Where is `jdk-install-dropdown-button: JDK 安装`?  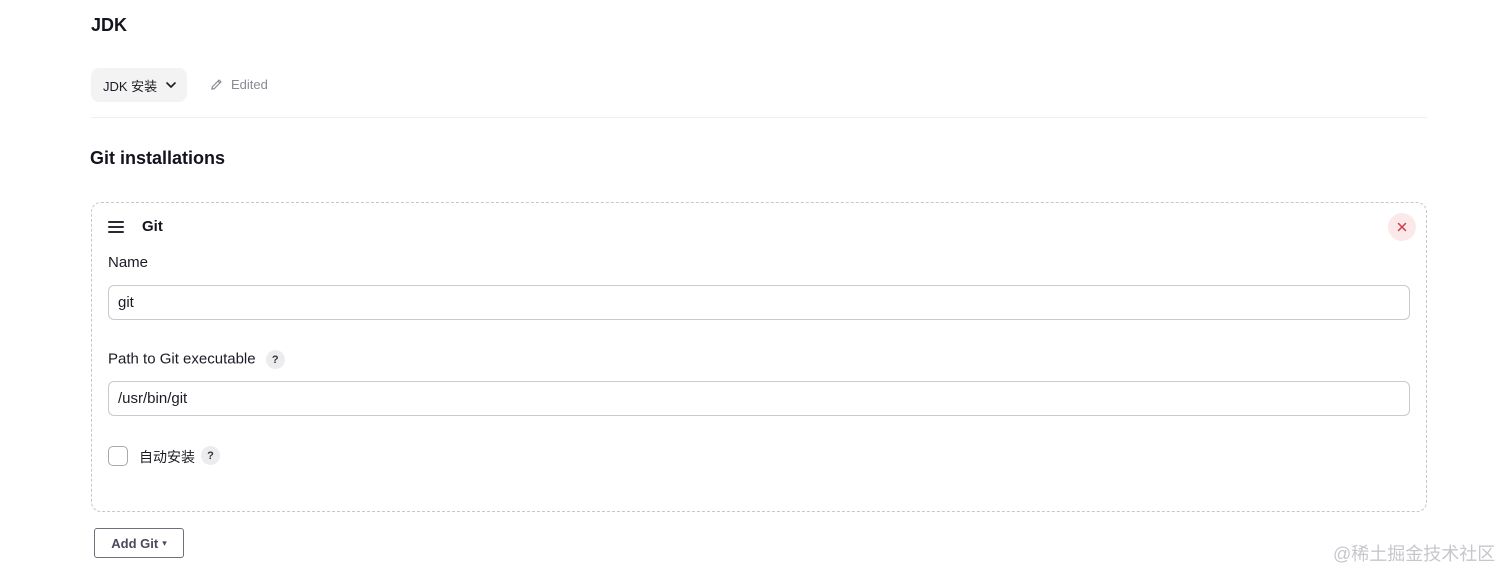
jdk-install-dropdown-button: JDK 安装 is located at coordinates (139, 85).